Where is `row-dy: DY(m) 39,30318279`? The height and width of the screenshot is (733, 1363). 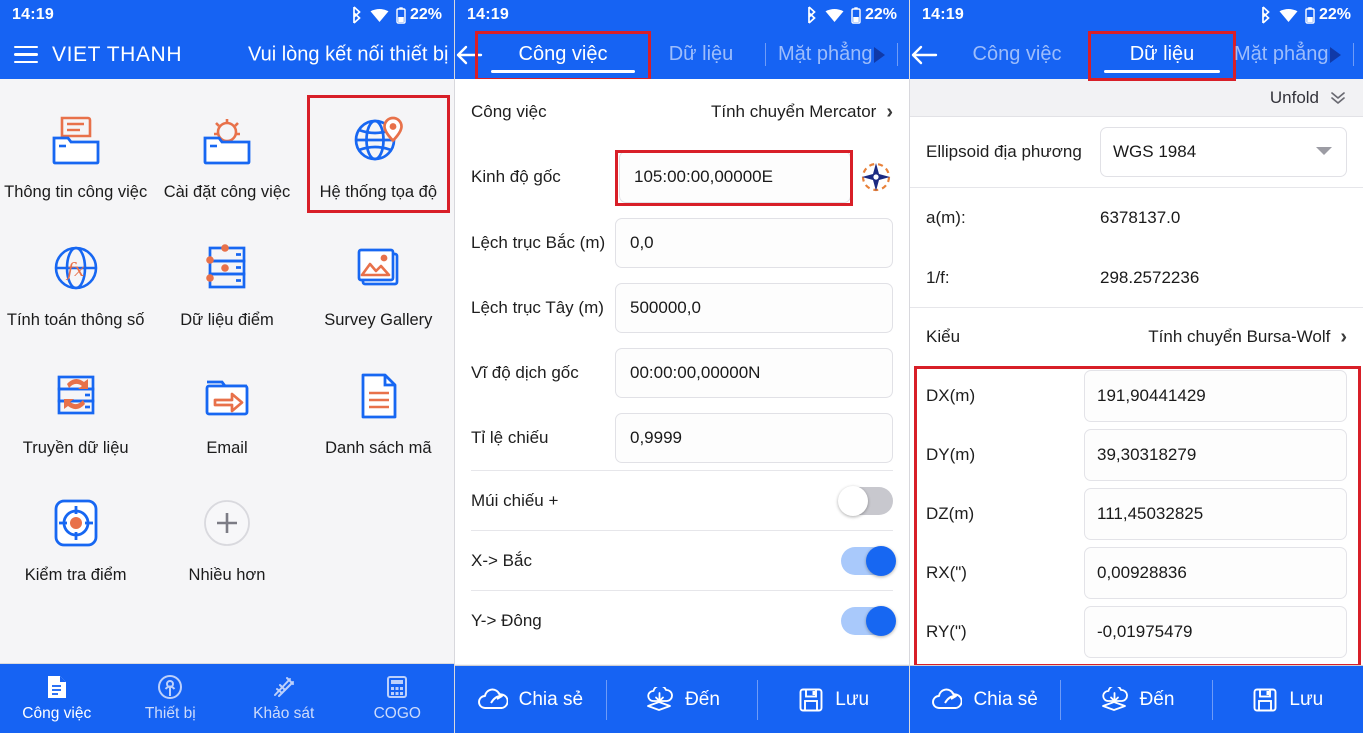 row-dy: DY(m) 39,30318279 is located at coordinates (1136, 454).